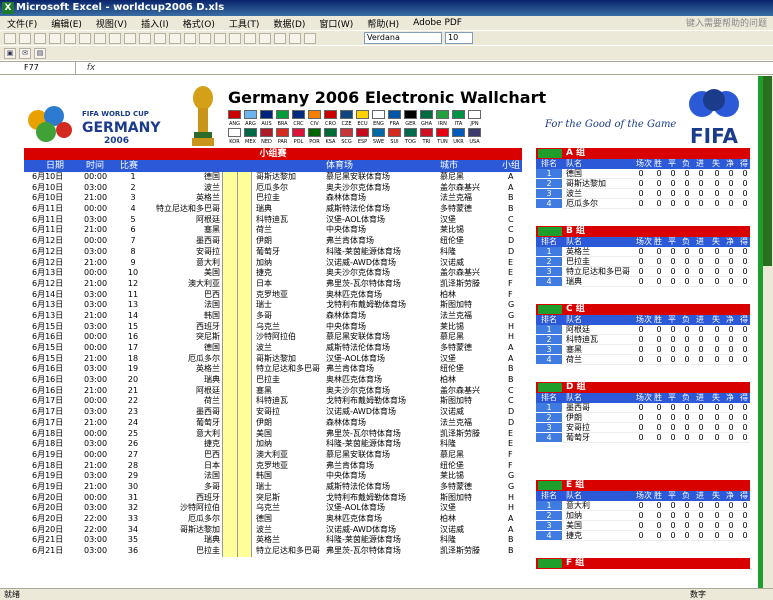  I want to click on menu-item: 窗口(W), so click(336, 23).